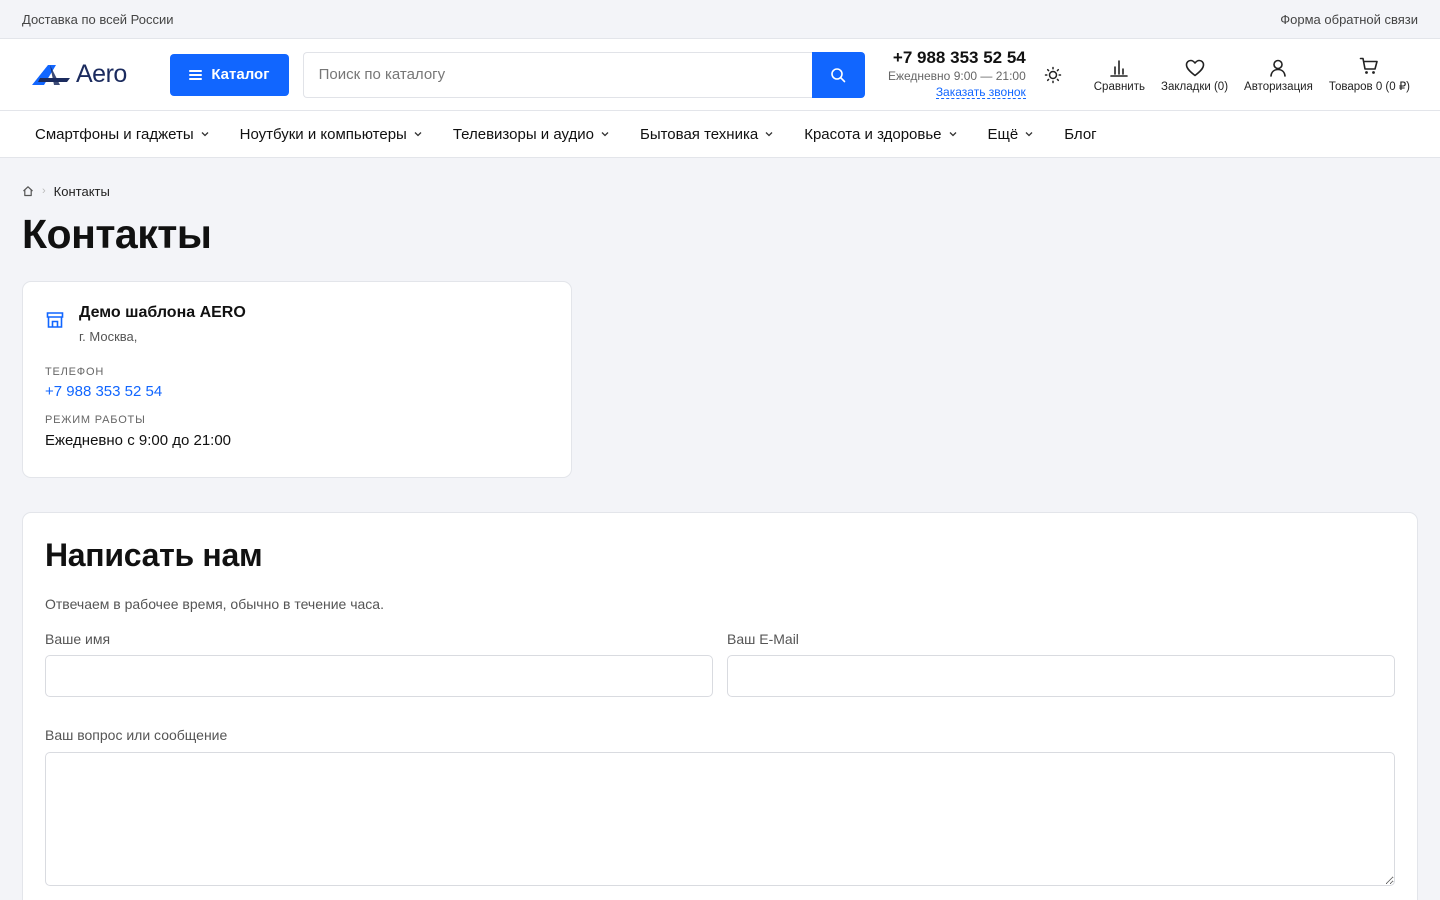  Describe the element at coordinates (1369, 75) in the screenshot. I see `cart-button: Товаров 0 (0 ₽)` at that location.